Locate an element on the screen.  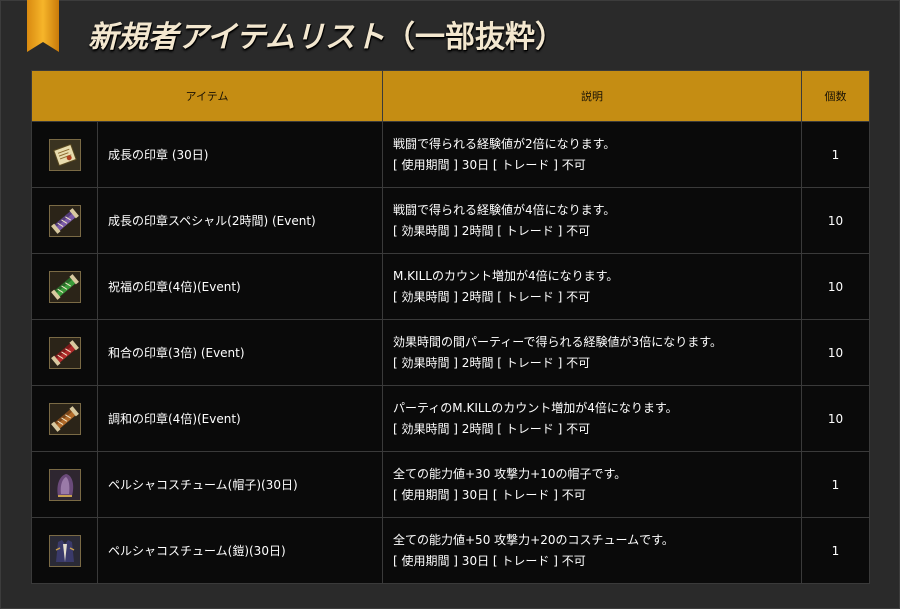
description-line-1: 戦闘で得られる経験値が4倍になります。 is located at coordinates (504, 209).